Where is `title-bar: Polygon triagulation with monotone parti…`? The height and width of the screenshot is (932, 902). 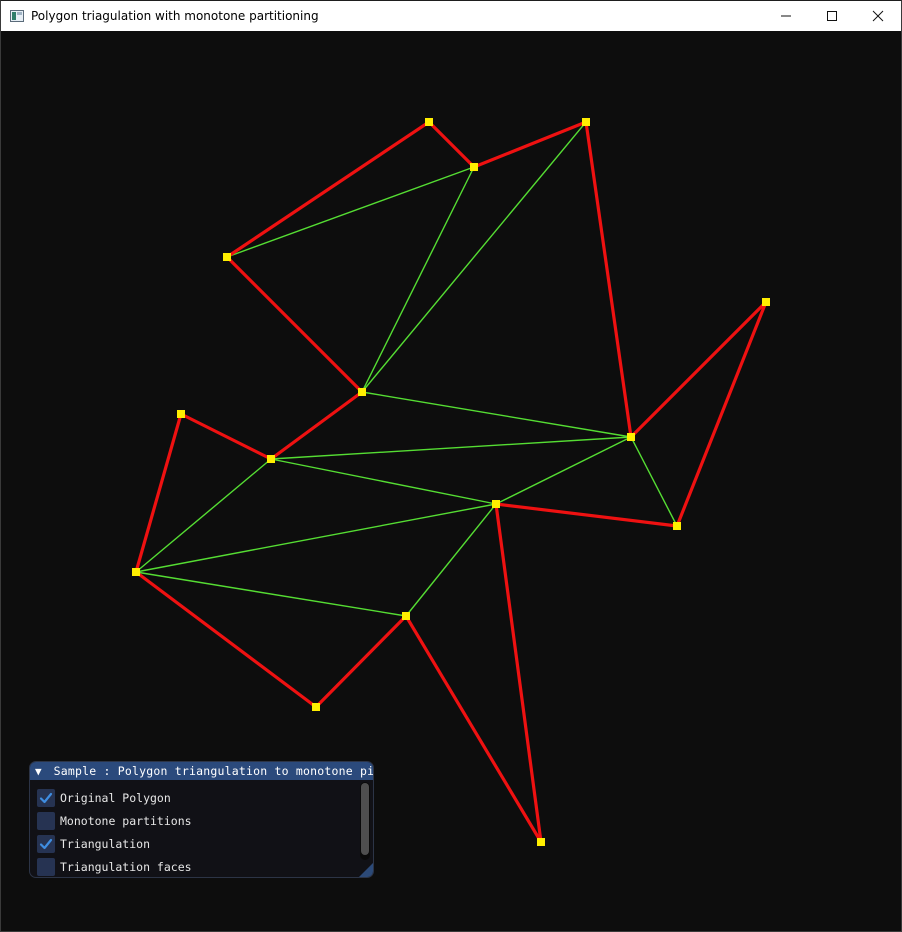 title-bar: Polygon triagulation with monotone parti… is located at coordinates (451, 16).